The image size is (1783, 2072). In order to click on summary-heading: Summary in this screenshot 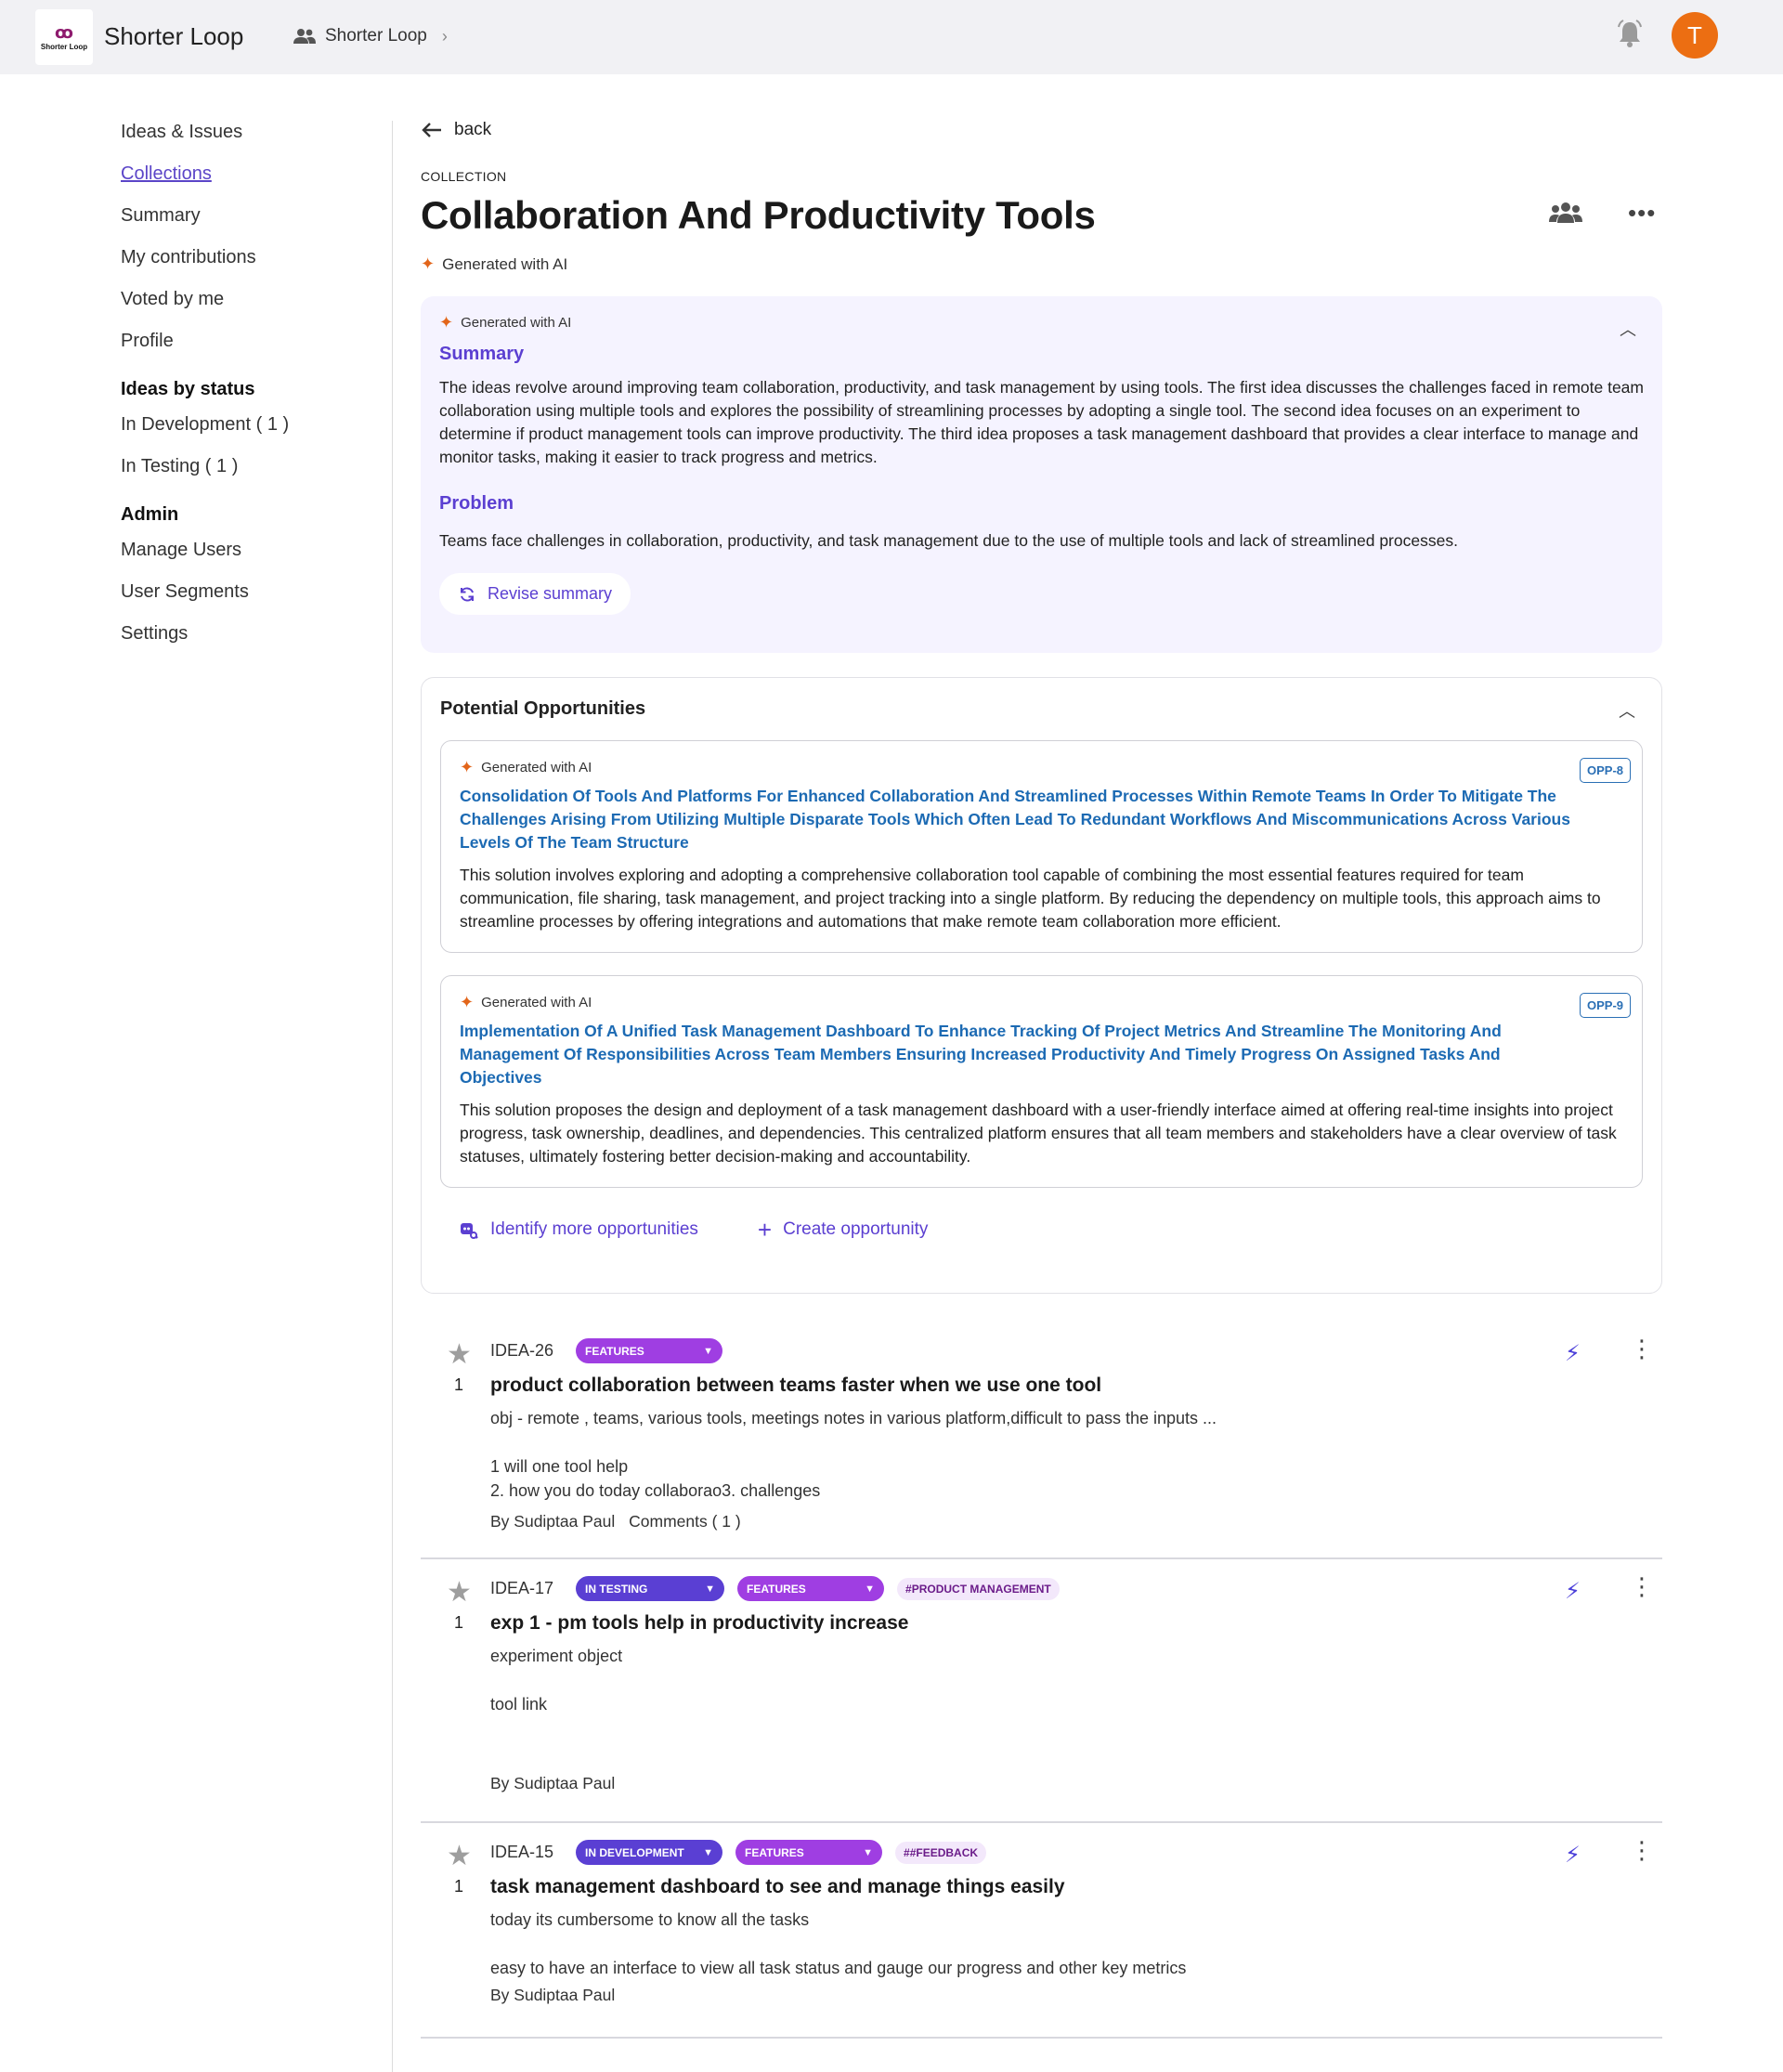, I will do `click(482, 354)`.